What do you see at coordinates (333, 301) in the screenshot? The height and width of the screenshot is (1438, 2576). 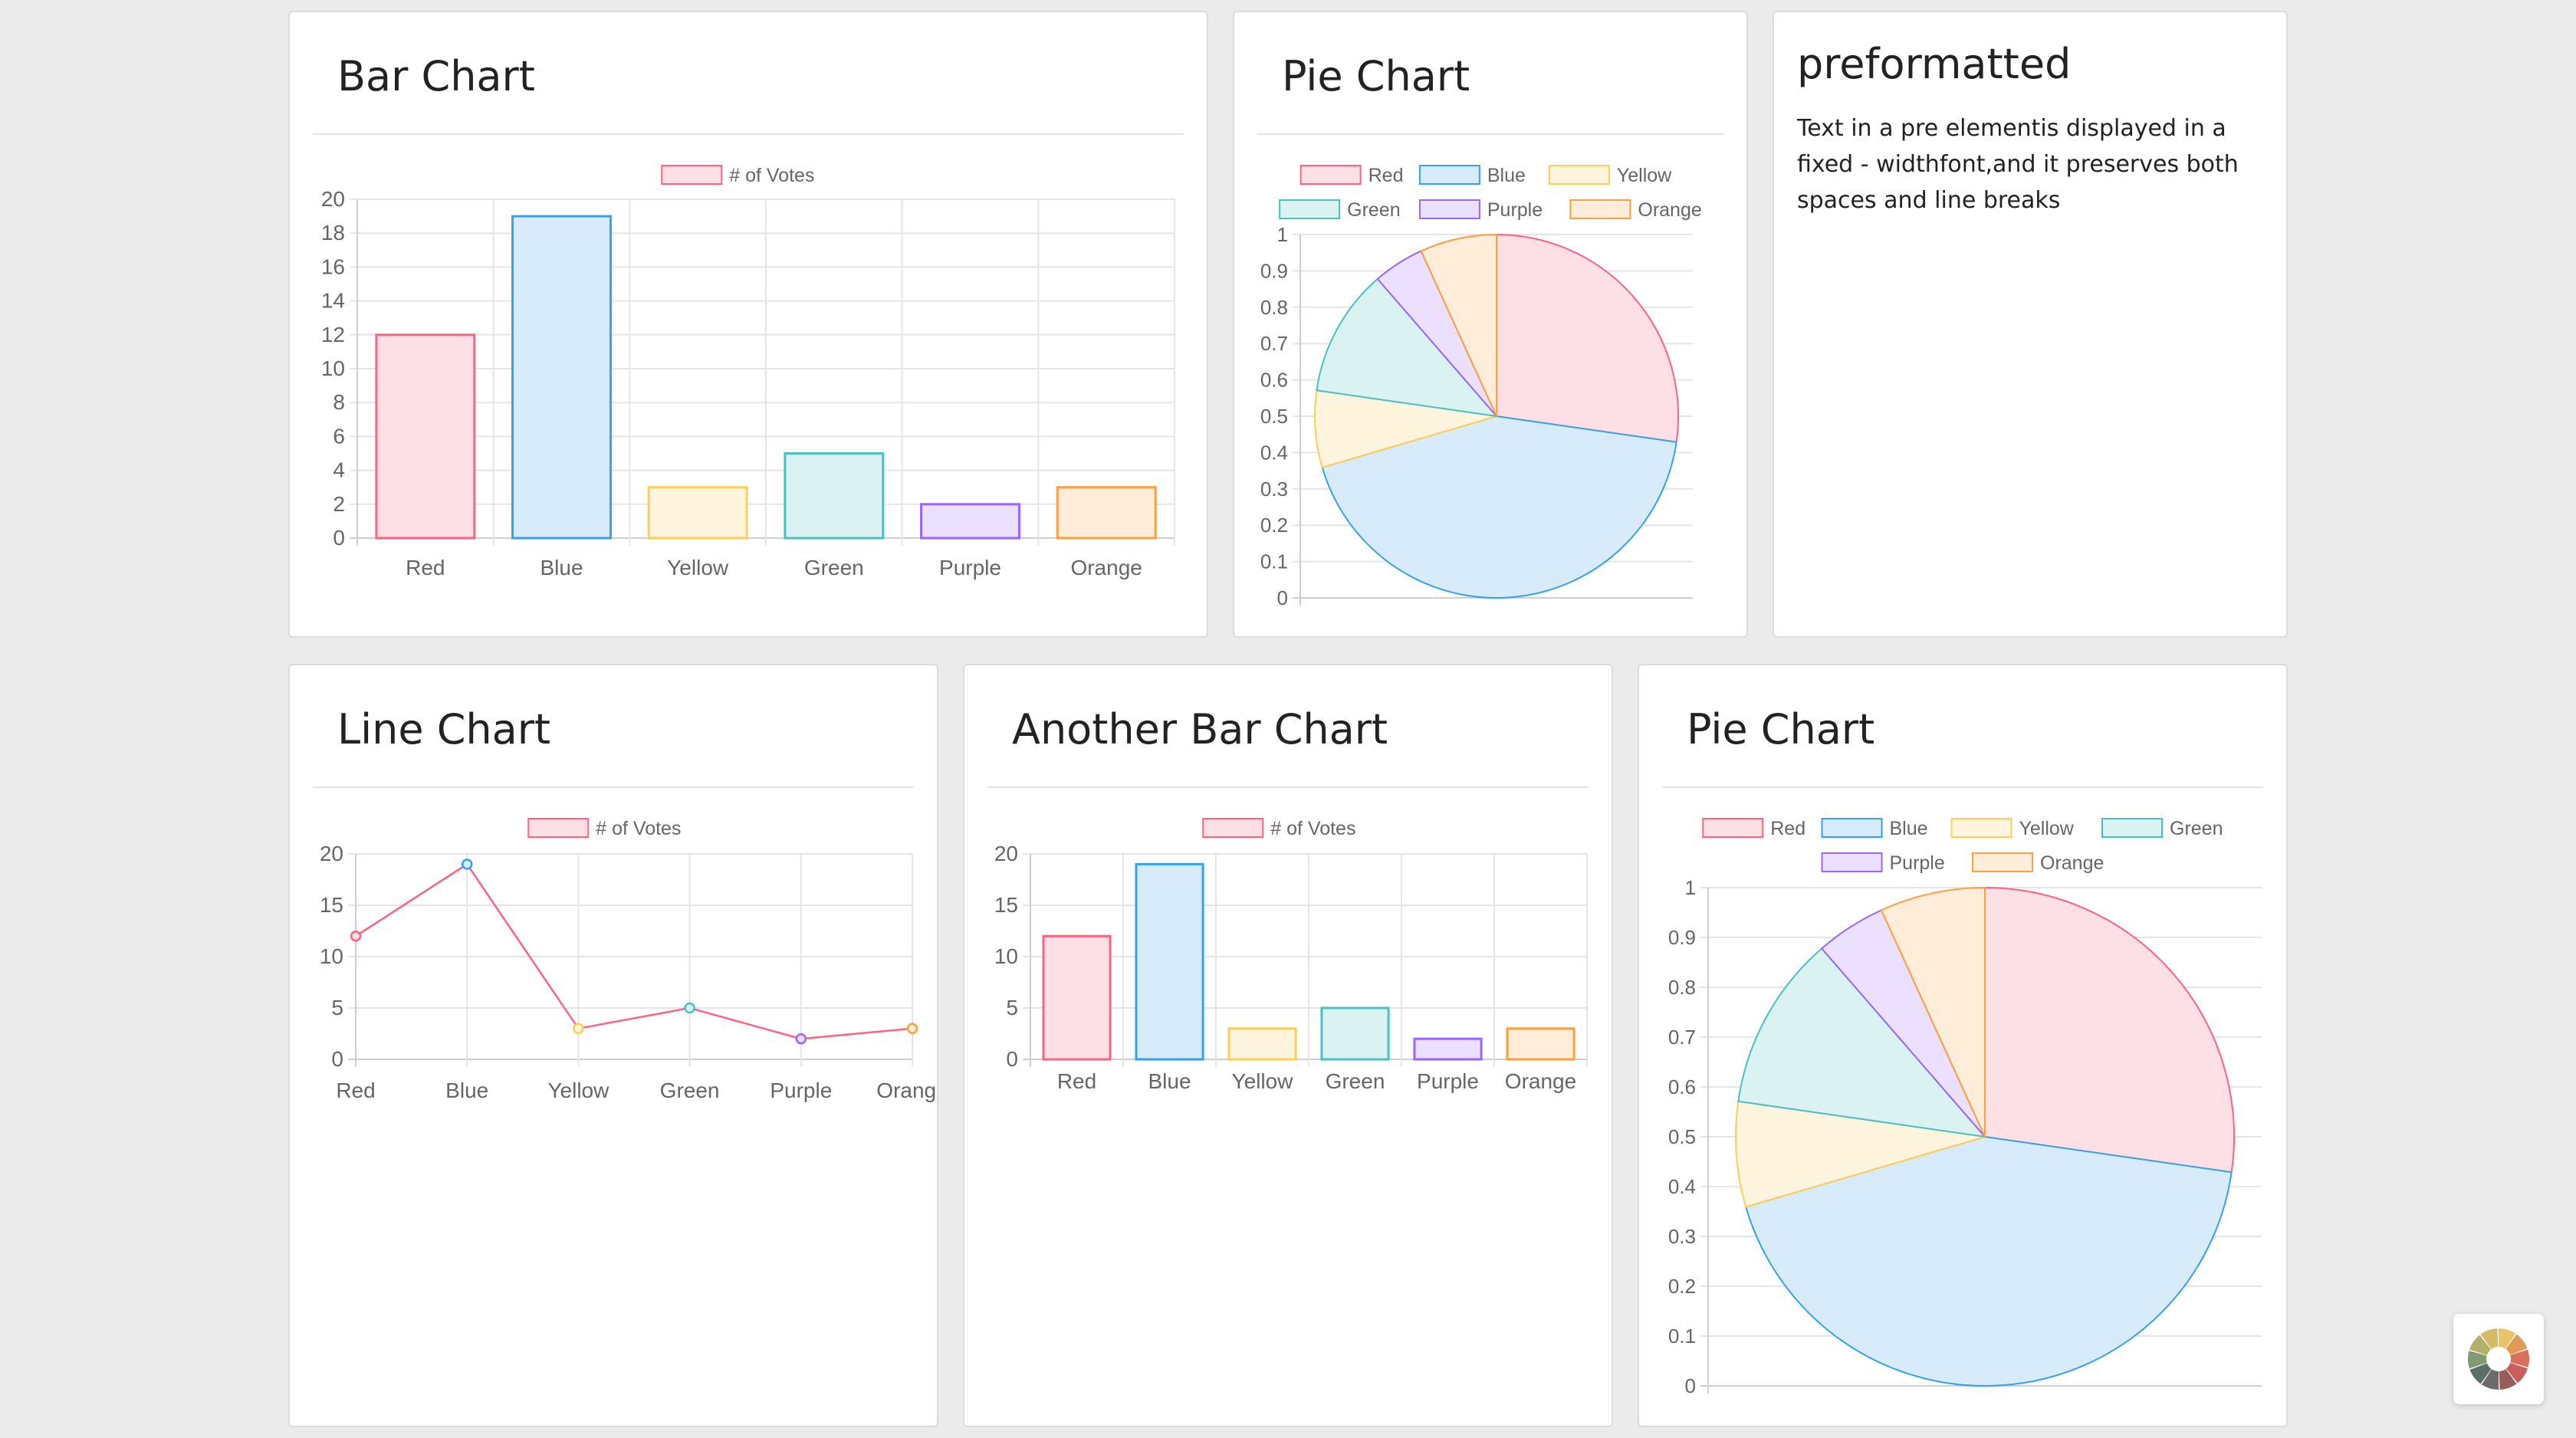 I see `y-tick-label: 14` at bounding box center [333, 301].